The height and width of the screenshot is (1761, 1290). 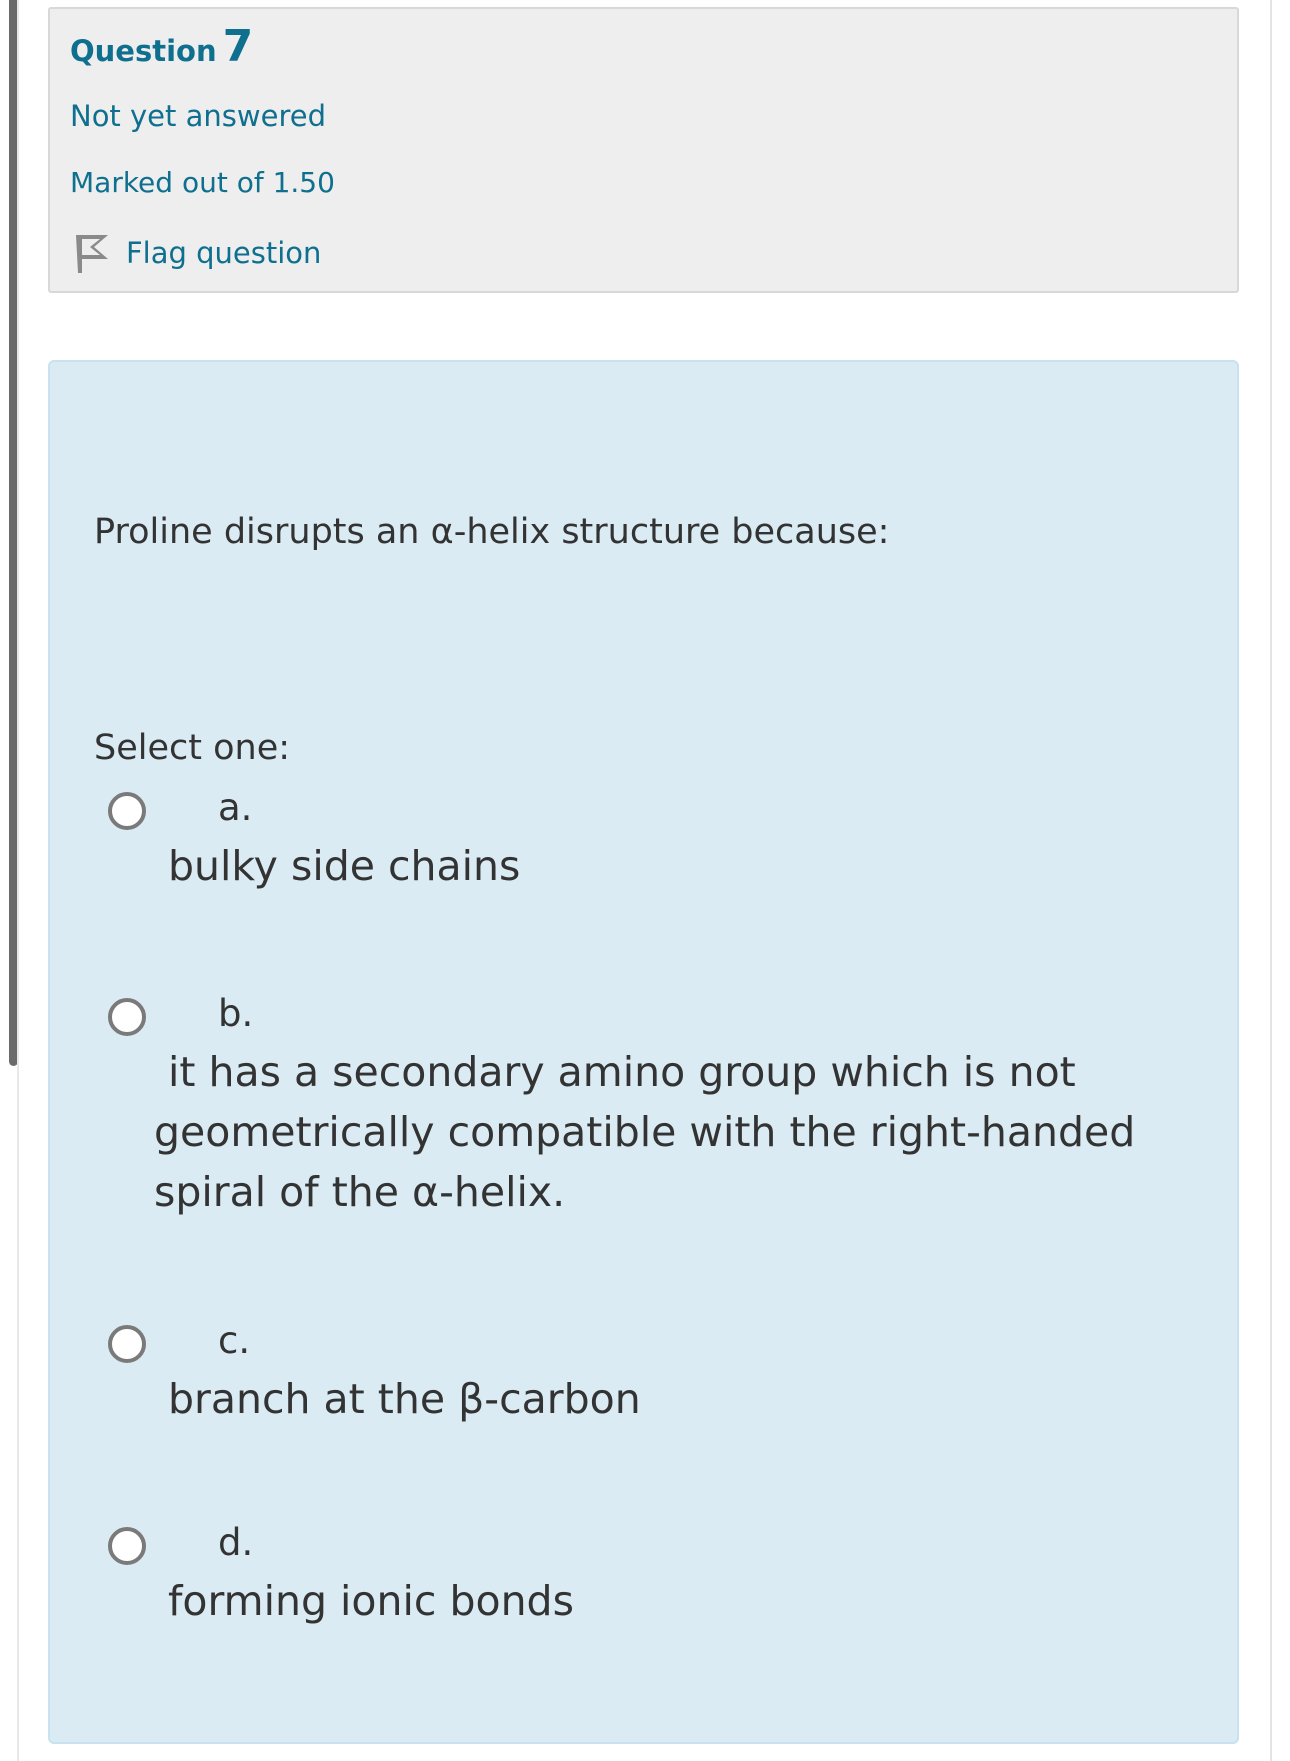 I want to click on option-letter-a: a., so click(x=235, y=807).